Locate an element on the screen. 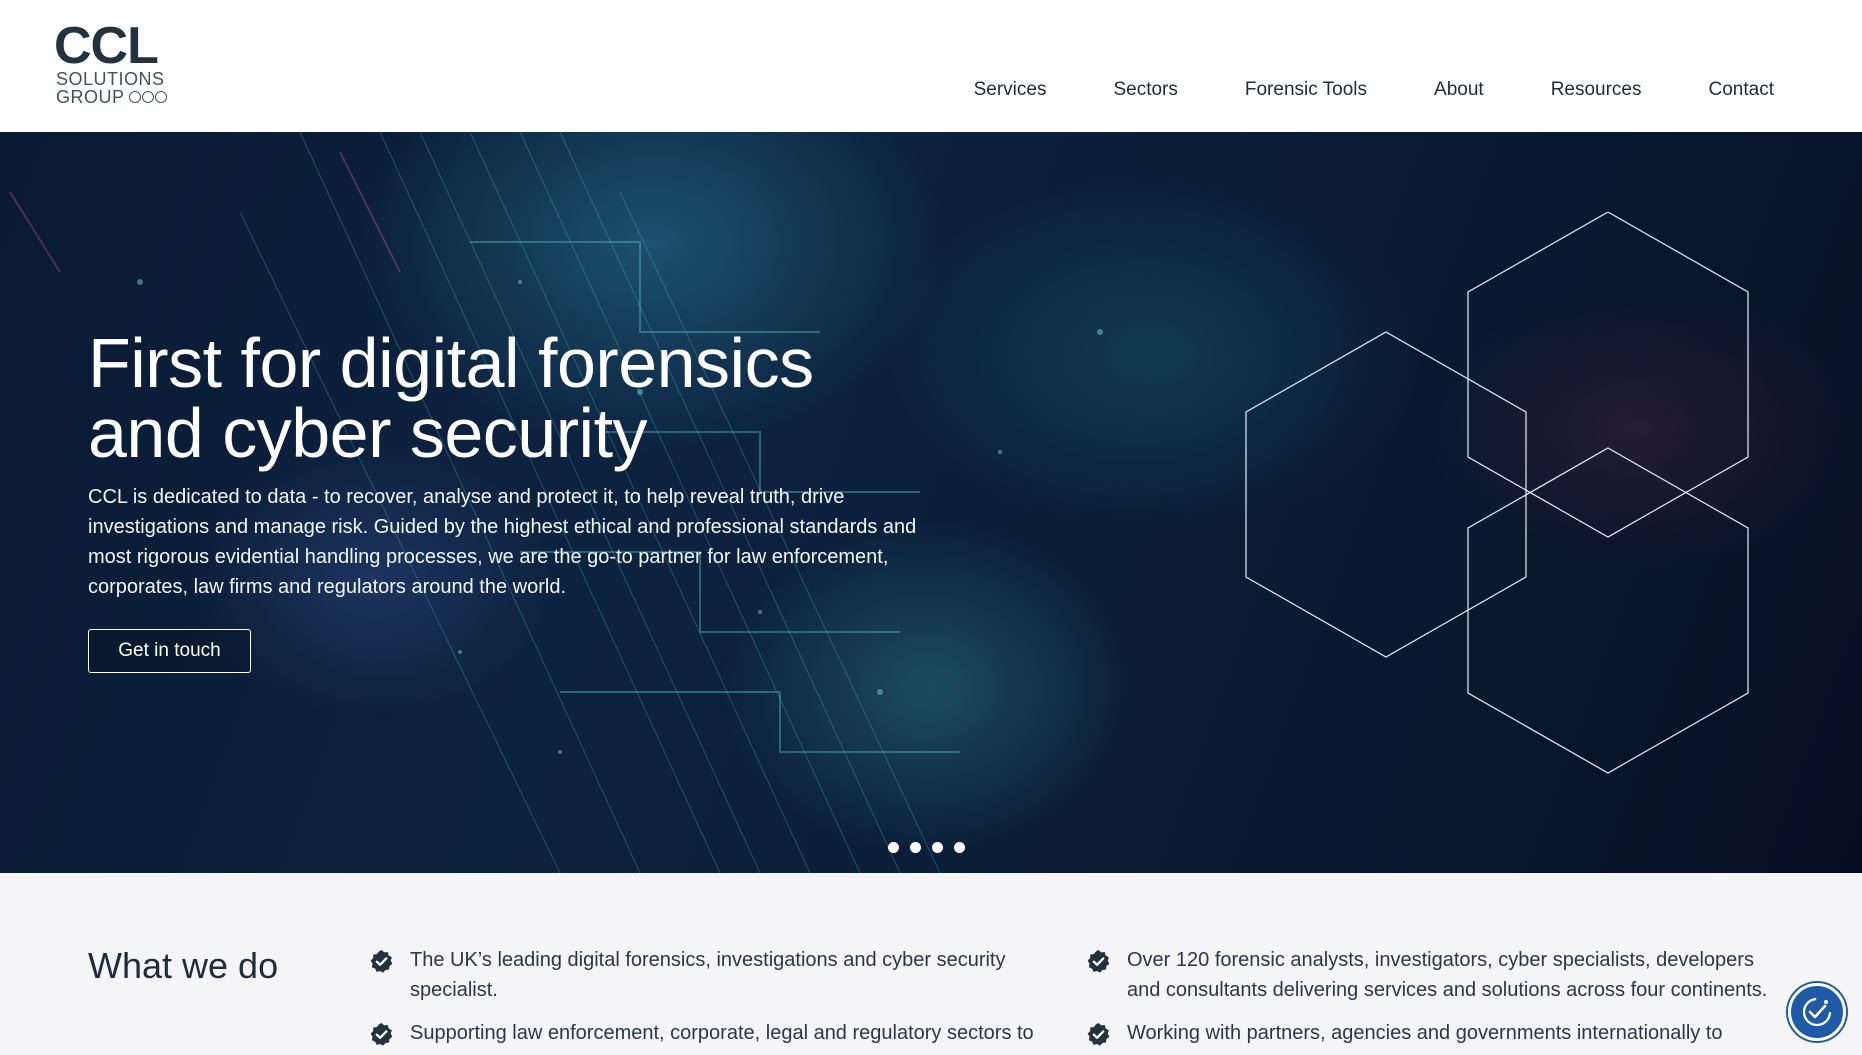 Image resolution: width=1862 pixels, height=1055 pixels. nav-forensic-tools: Forensic Tools is located at coordinates (1306, 90).